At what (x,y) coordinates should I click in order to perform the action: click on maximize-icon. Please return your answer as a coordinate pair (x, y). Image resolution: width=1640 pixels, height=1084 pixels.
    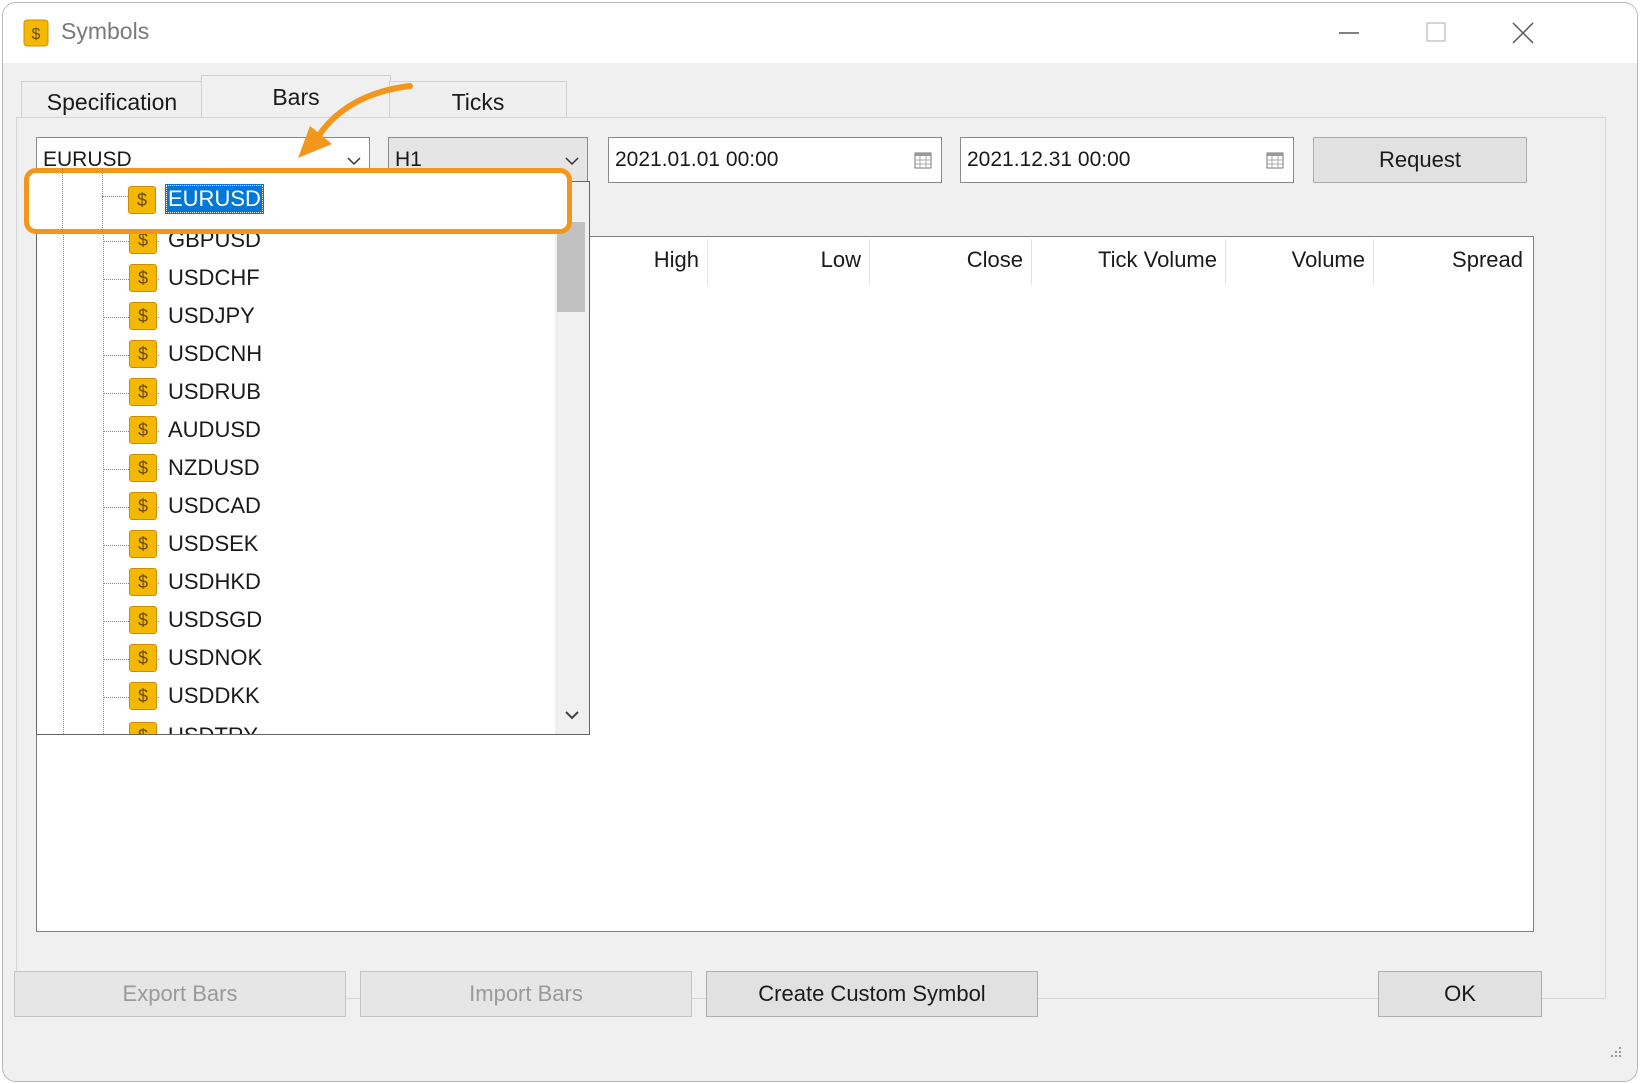
    Looking at the image, I should click on (1435, 33).